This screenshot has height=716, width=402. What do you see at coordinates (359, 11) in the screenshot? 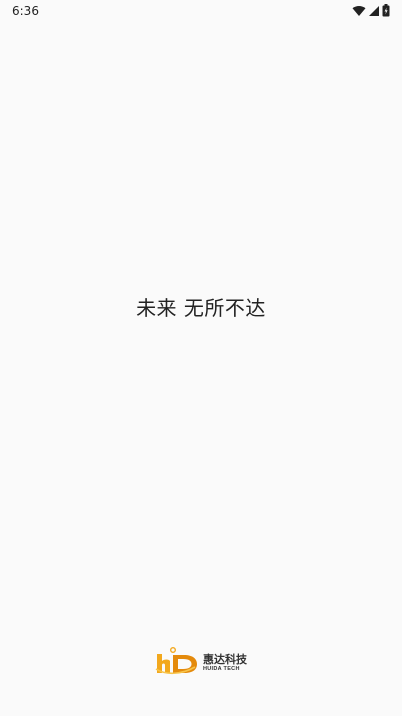
I see `wifi-icon` at bounding box center [359, 11].